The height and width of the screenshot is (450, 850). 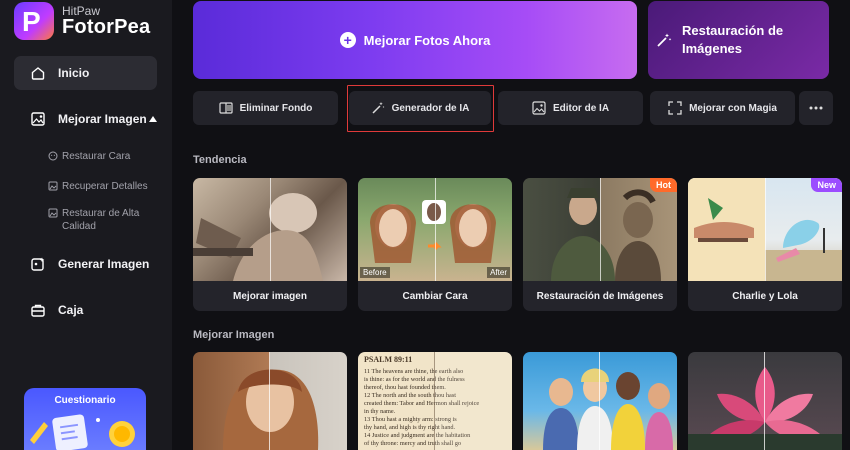 I want to click on tool-label: Editor de IA, so click(x=581, y=108).